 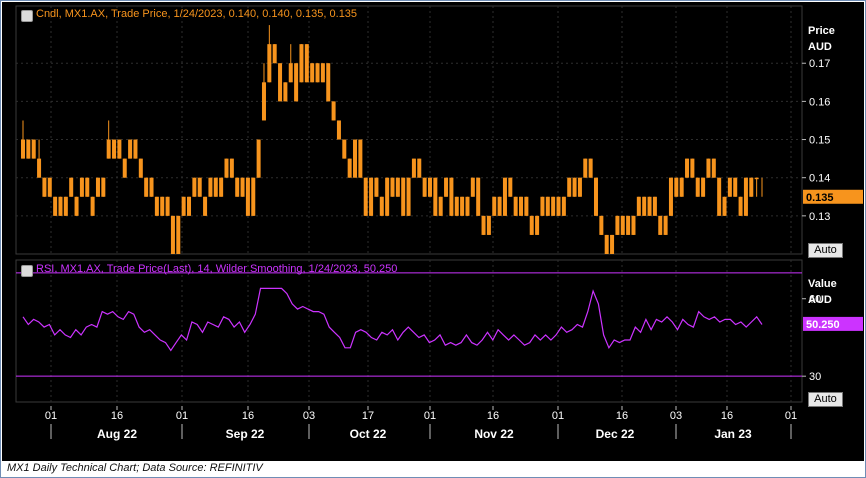 I want to click on rsi-axis-unit: AUD, so click(x=820, y=300).